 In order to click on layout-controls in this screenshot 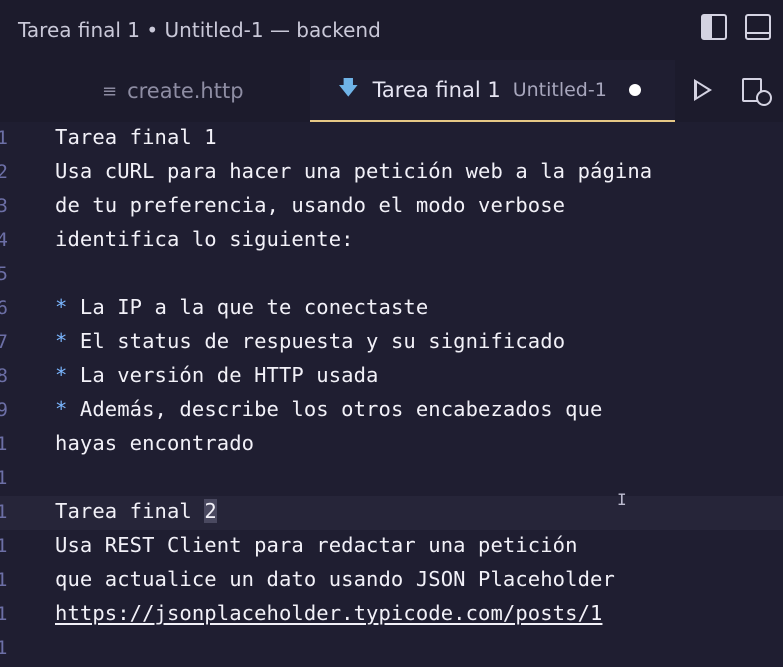, I will do `click(736, 27)`.